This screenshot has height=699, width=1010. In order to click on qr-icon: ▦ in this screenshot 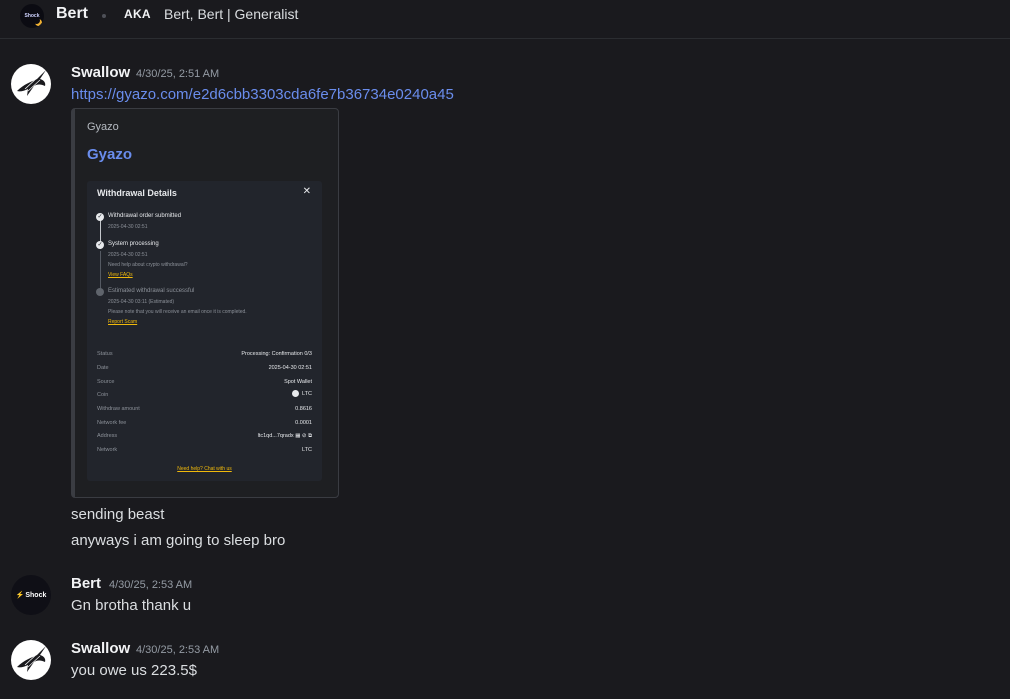, I will do `click(298, 436)`.